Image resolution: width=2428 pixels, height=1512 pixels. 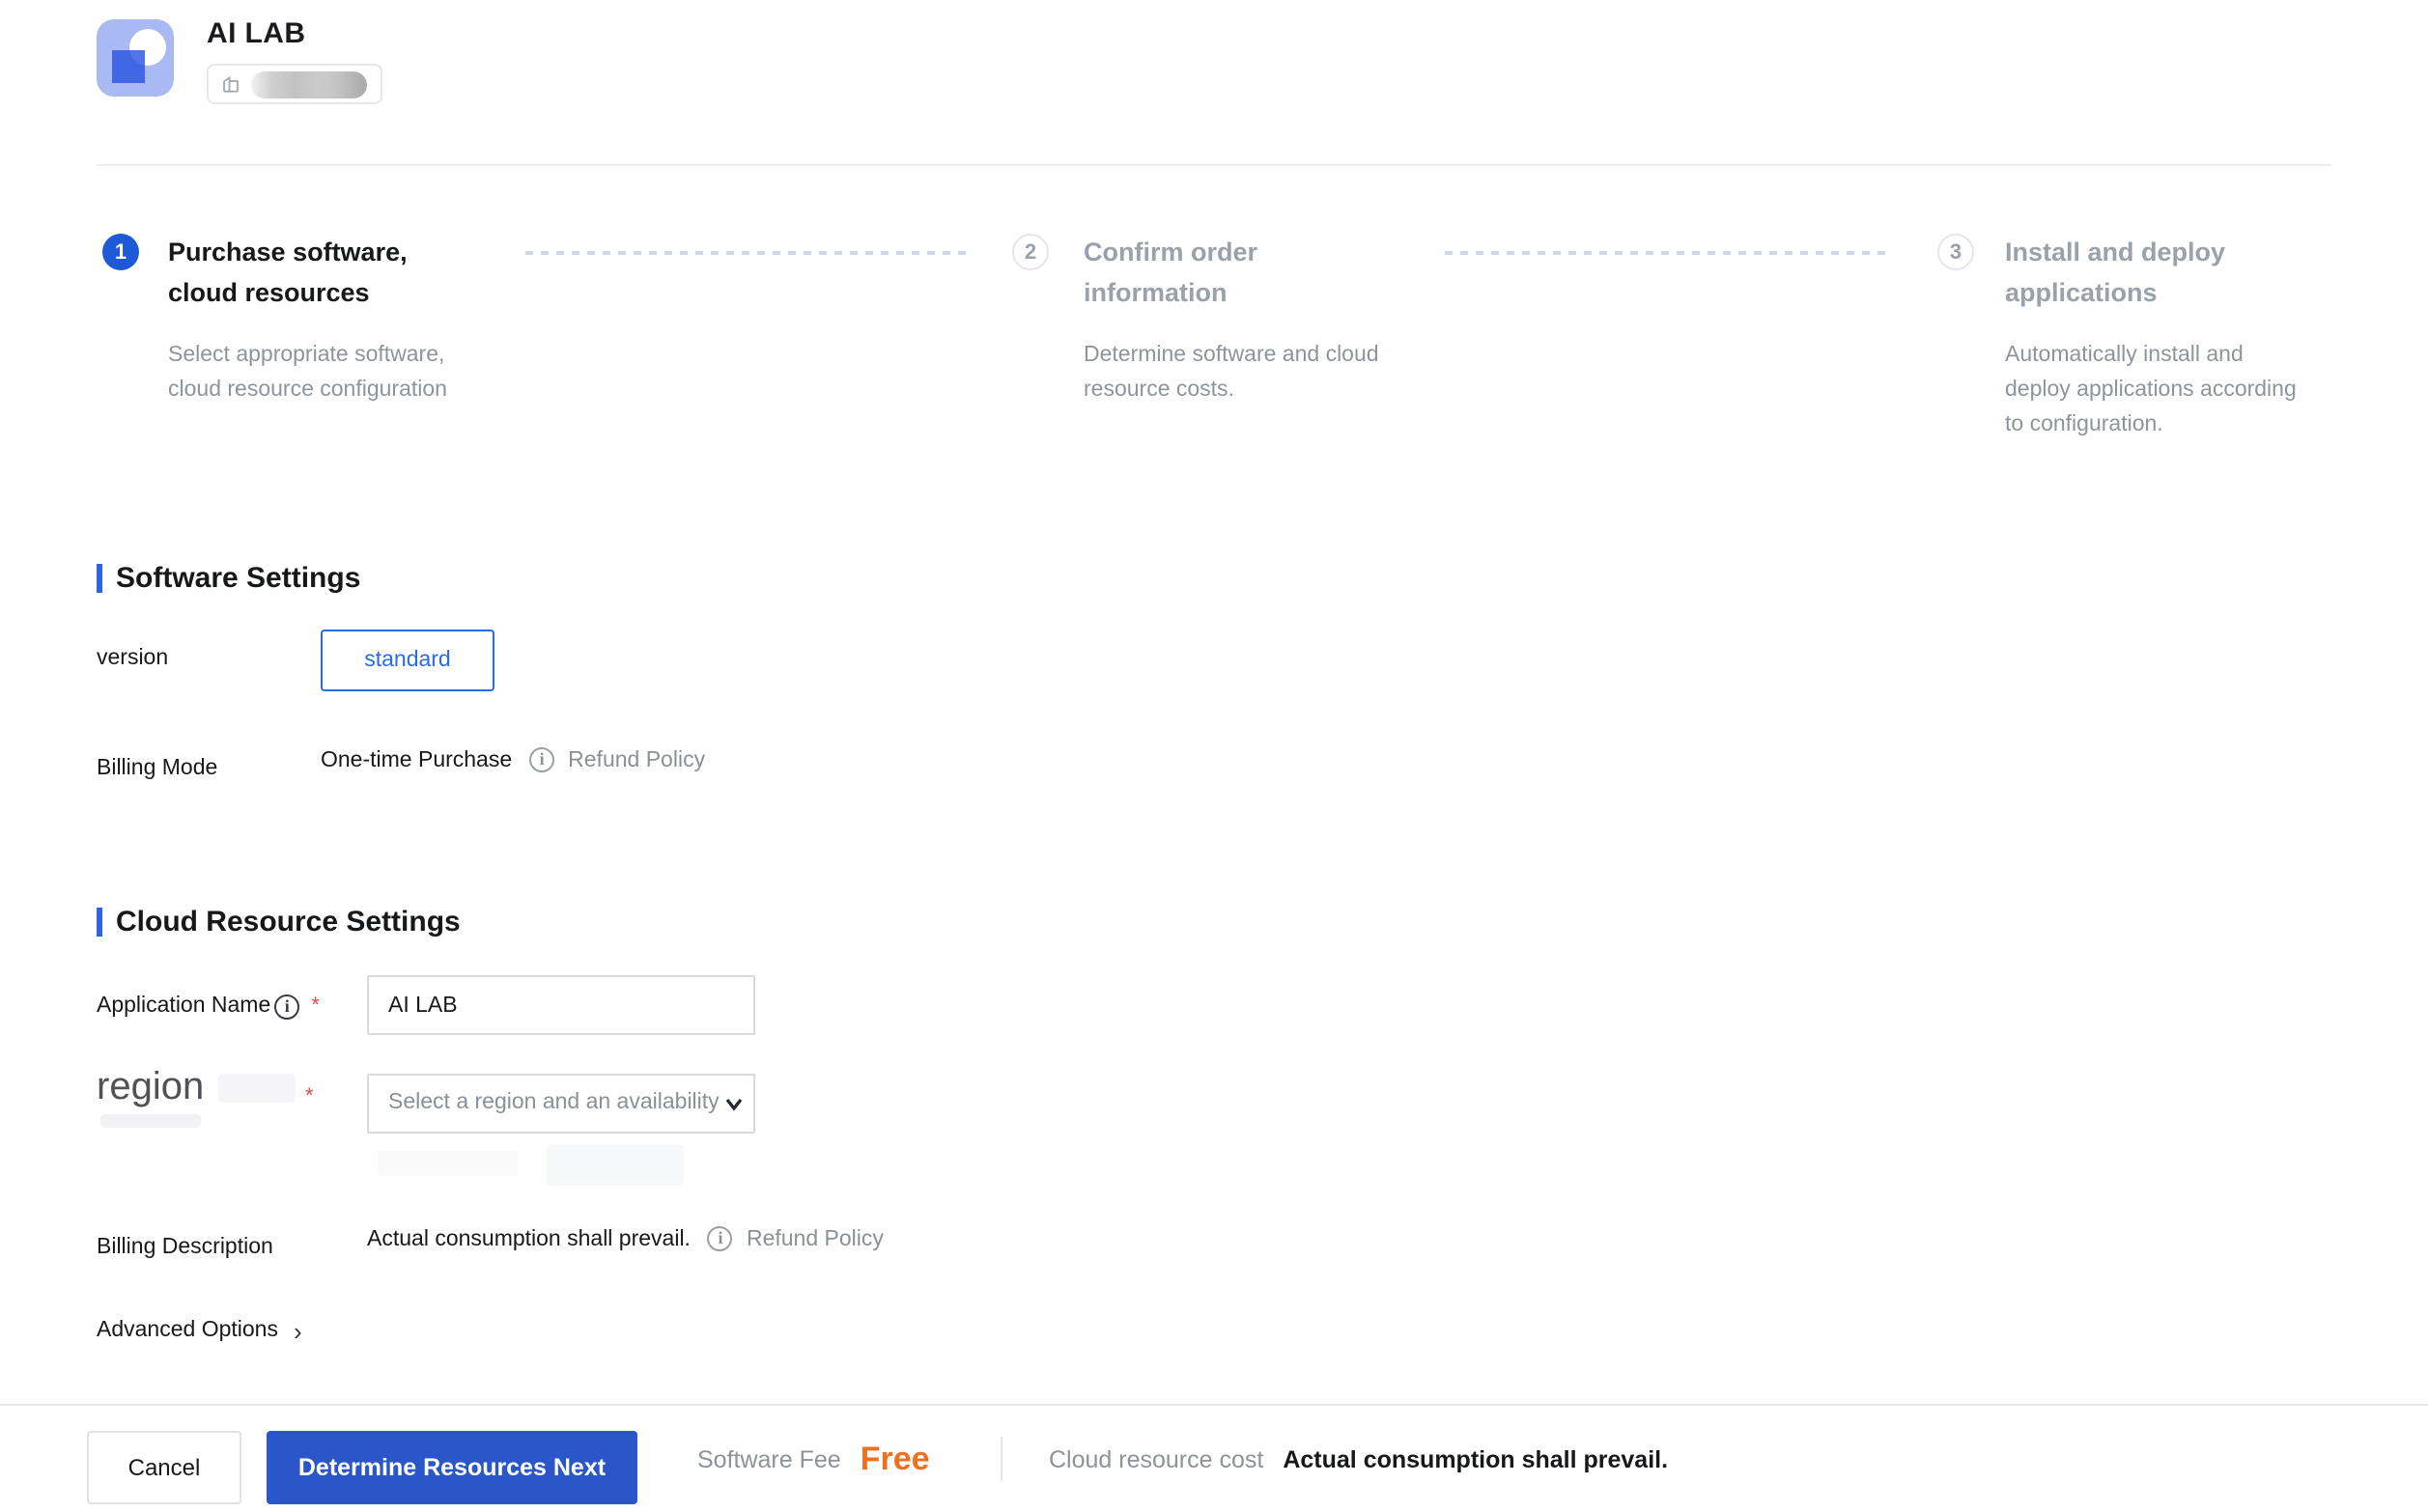 What do you see at coordinates (184, 1006) in the screenshot?
I see `application-name-label: Application Name` at bounding box center [184, 1006].